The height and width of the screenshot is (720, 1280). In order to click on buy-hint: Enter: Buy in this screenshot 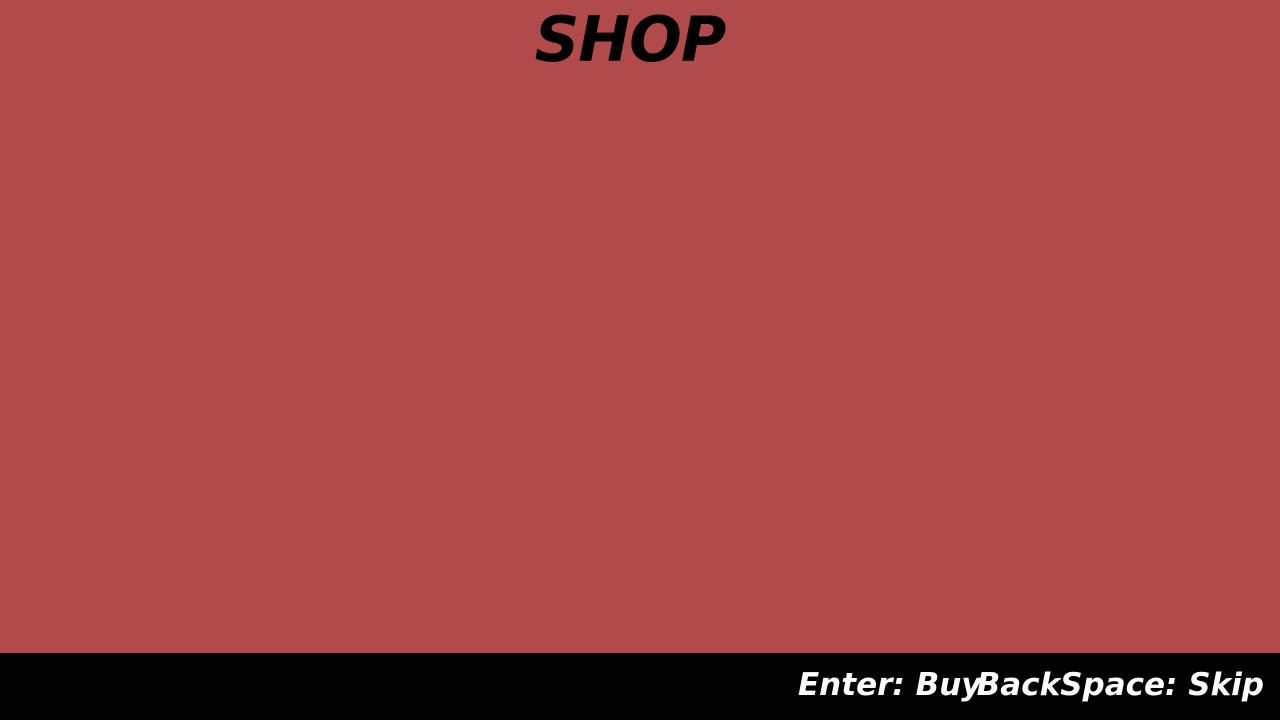, I will do `click(889, 685)`.